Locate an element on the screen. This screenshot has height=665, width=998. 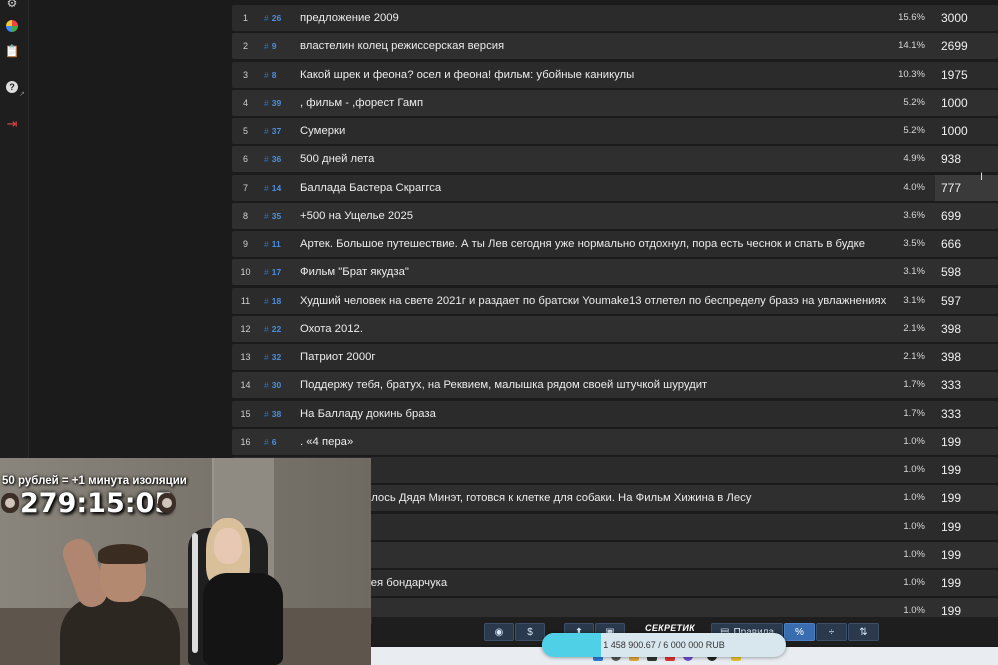
row-title: на и мир сергея бондарчука is located at coordinates (374, 583).